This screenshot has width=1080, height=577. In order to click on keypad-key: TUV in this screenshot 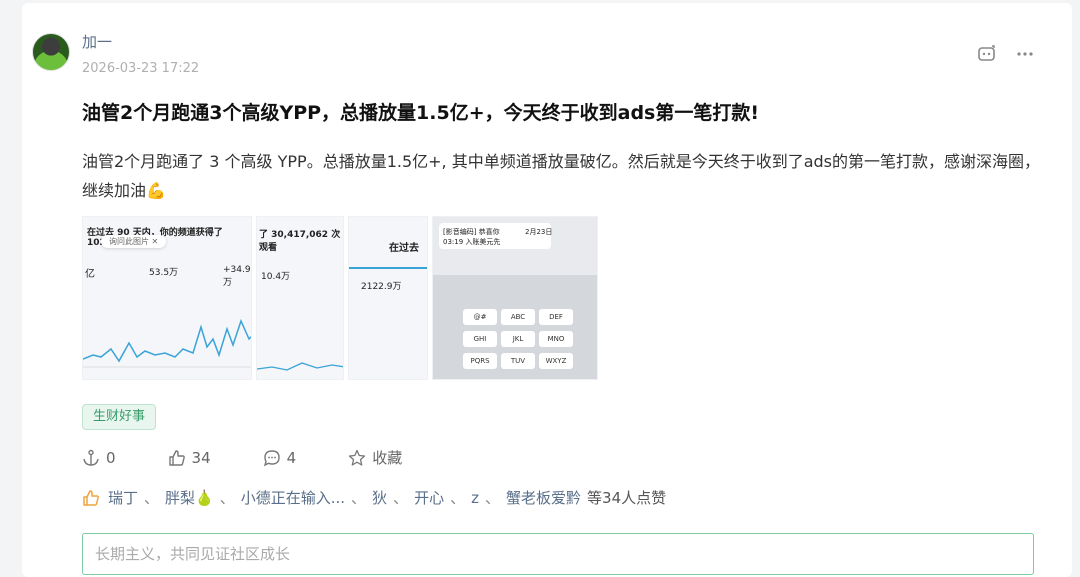, I will do `click(518, 361)`.